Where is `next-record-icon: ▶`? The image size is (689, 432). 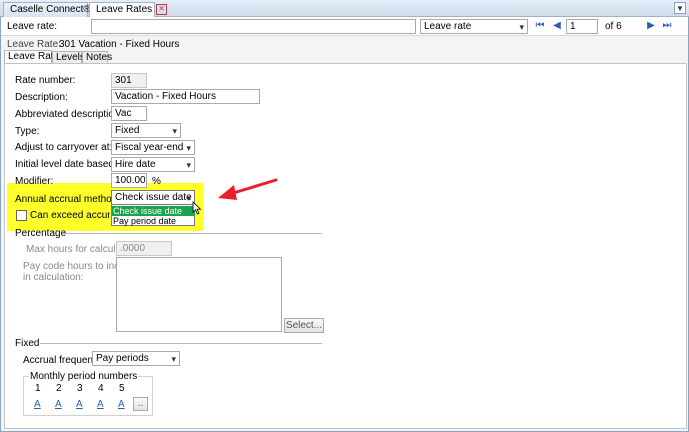 next-record-icon: ▶ is located at coordinates (651, 26).